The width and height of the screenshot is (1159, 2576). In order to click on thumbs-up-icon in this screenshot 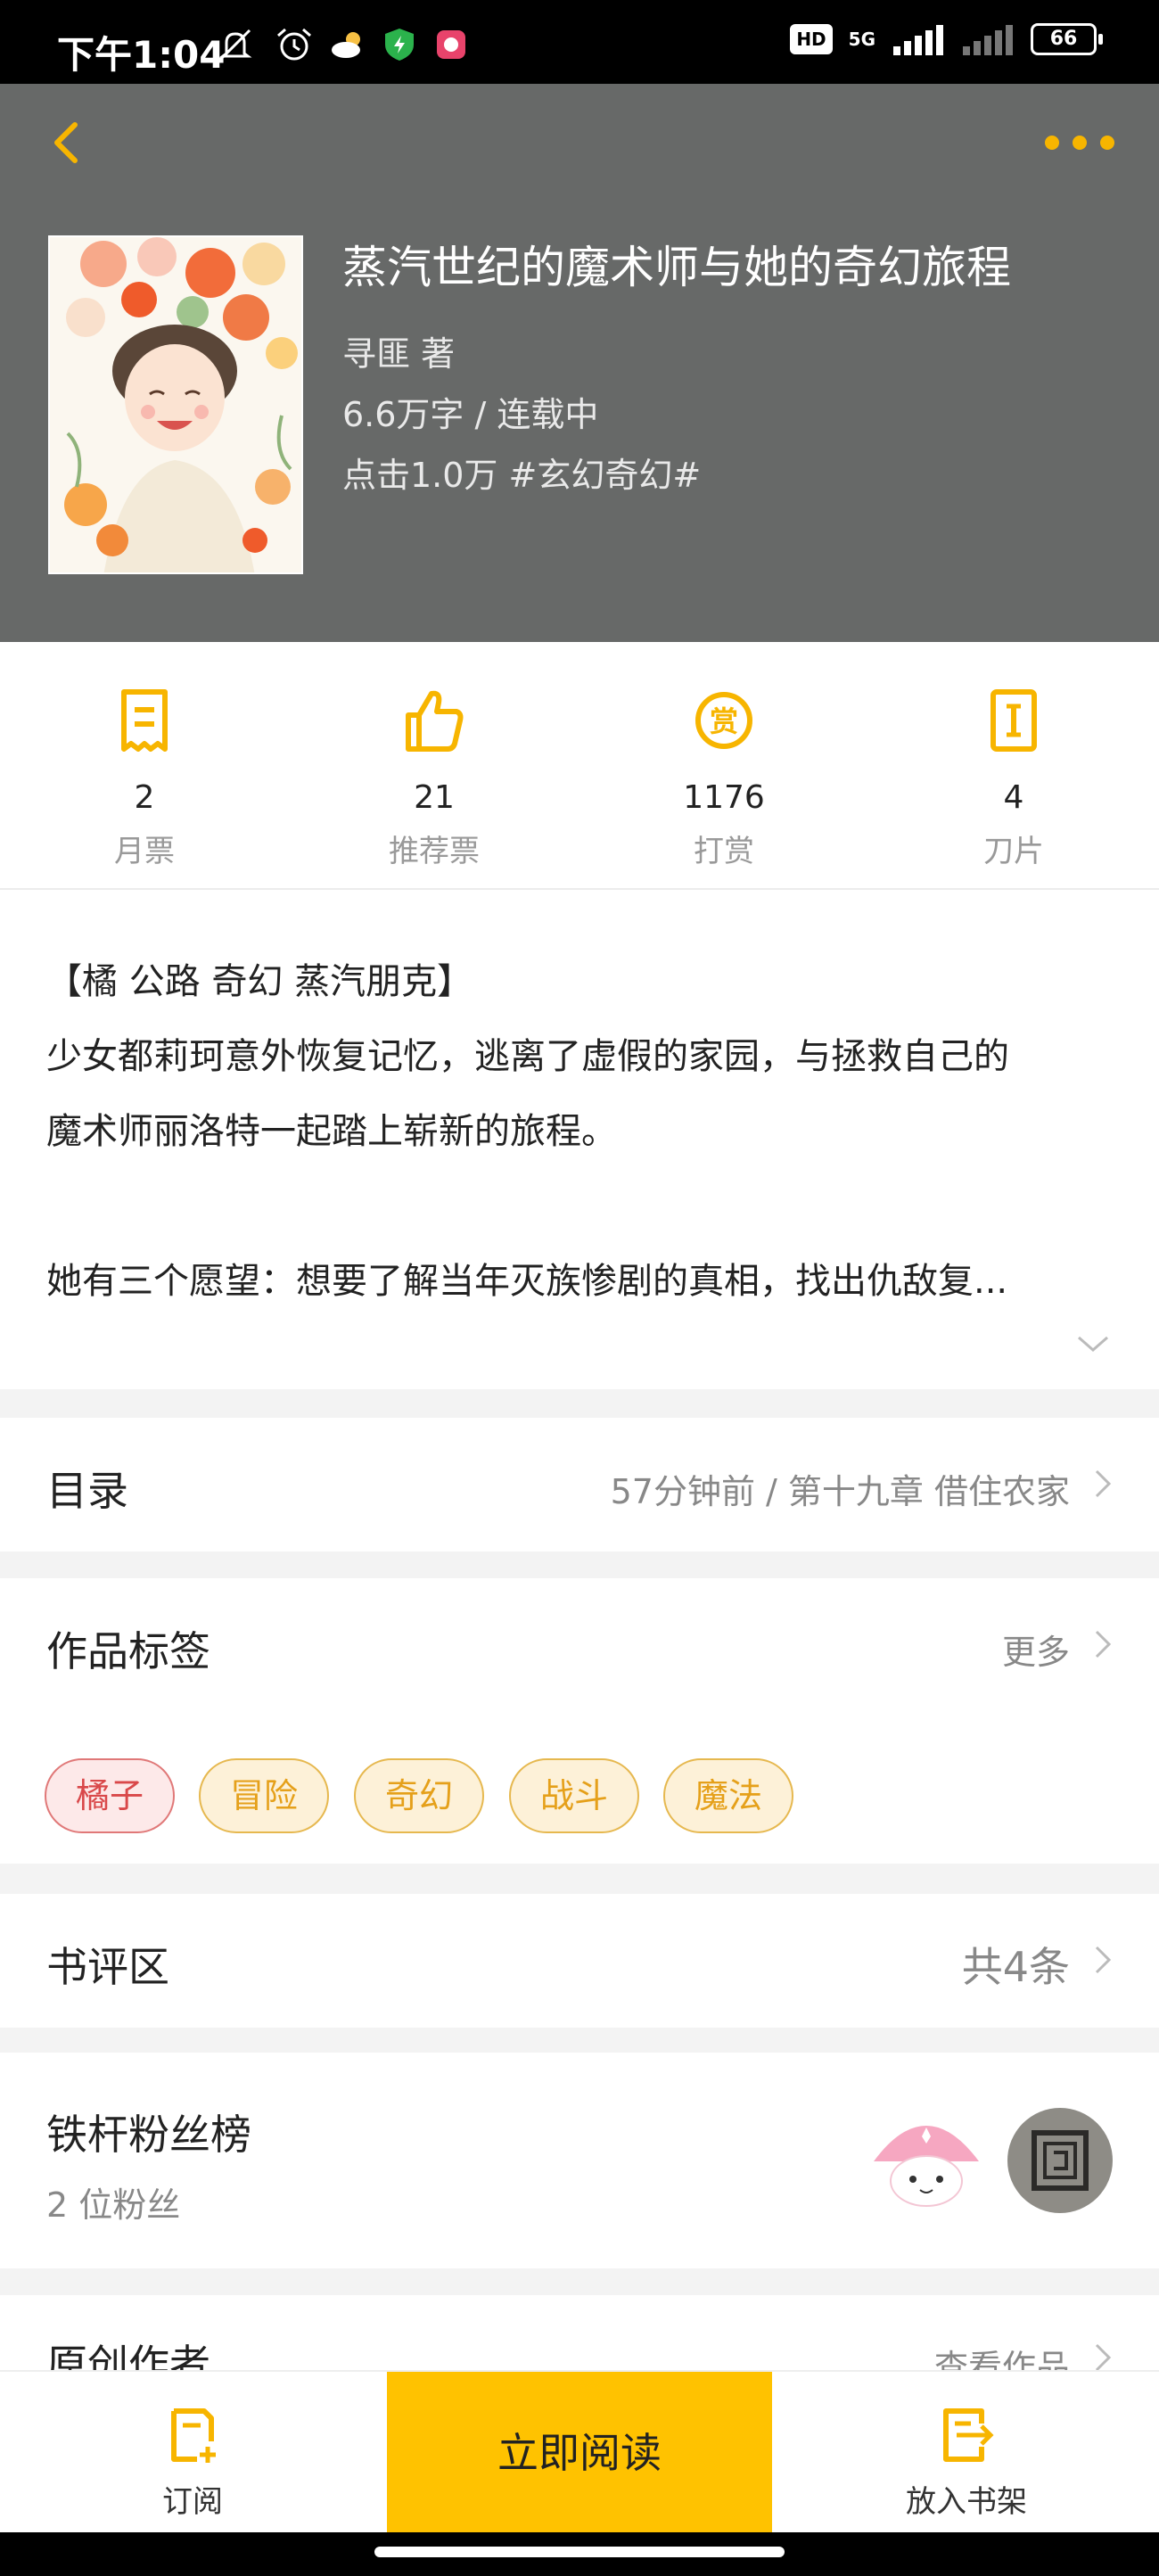, I will do `click(435, 721)`.